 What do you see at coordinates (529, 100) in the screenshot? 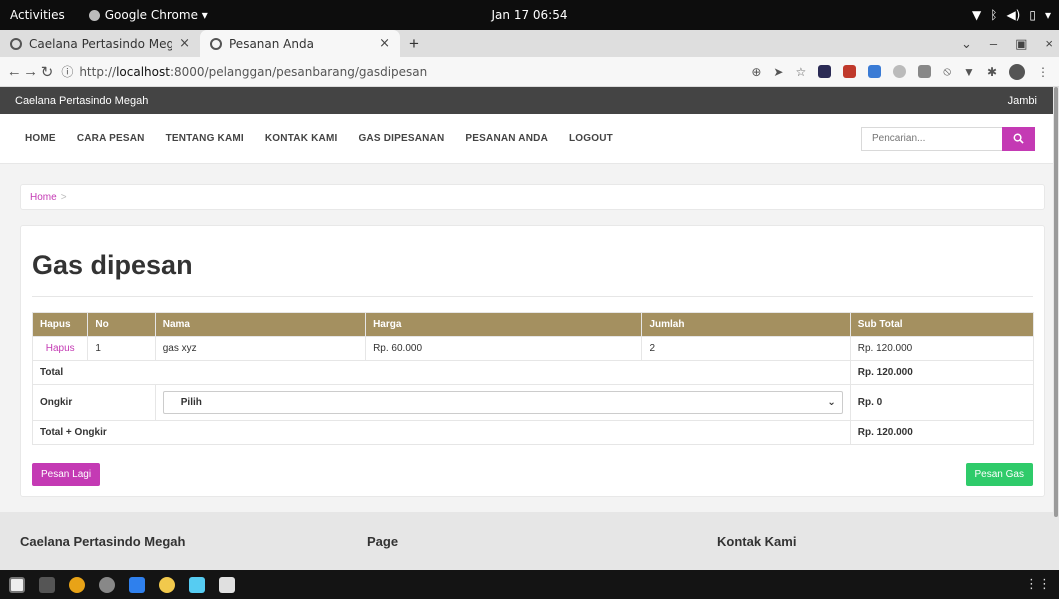
I see `site-topbar: Caelana Pertasindo Megah Jambi` at bounding box center [529, 100].